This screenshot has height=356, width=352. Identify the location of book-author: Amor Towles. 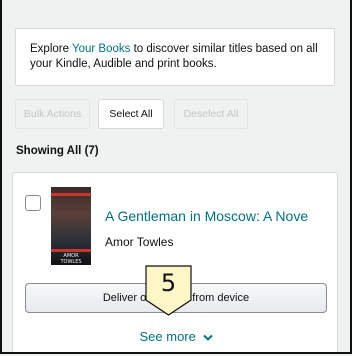
(139, 242).